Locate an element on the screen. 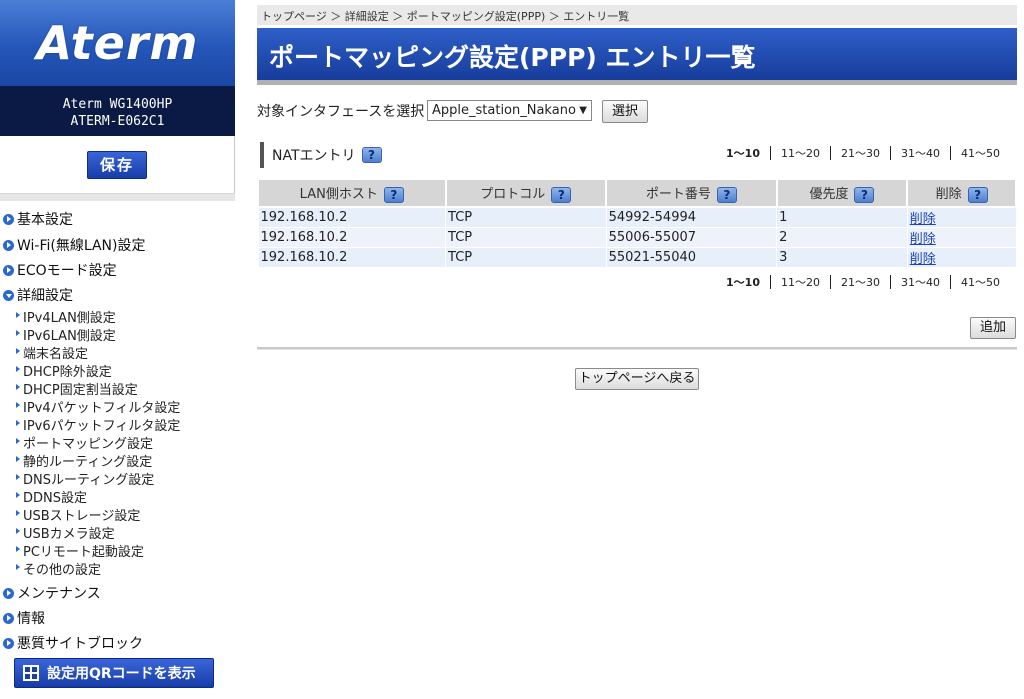 The height and width of the screenshot is (699, 1024). title-underline is located at coordinates (637, 82).